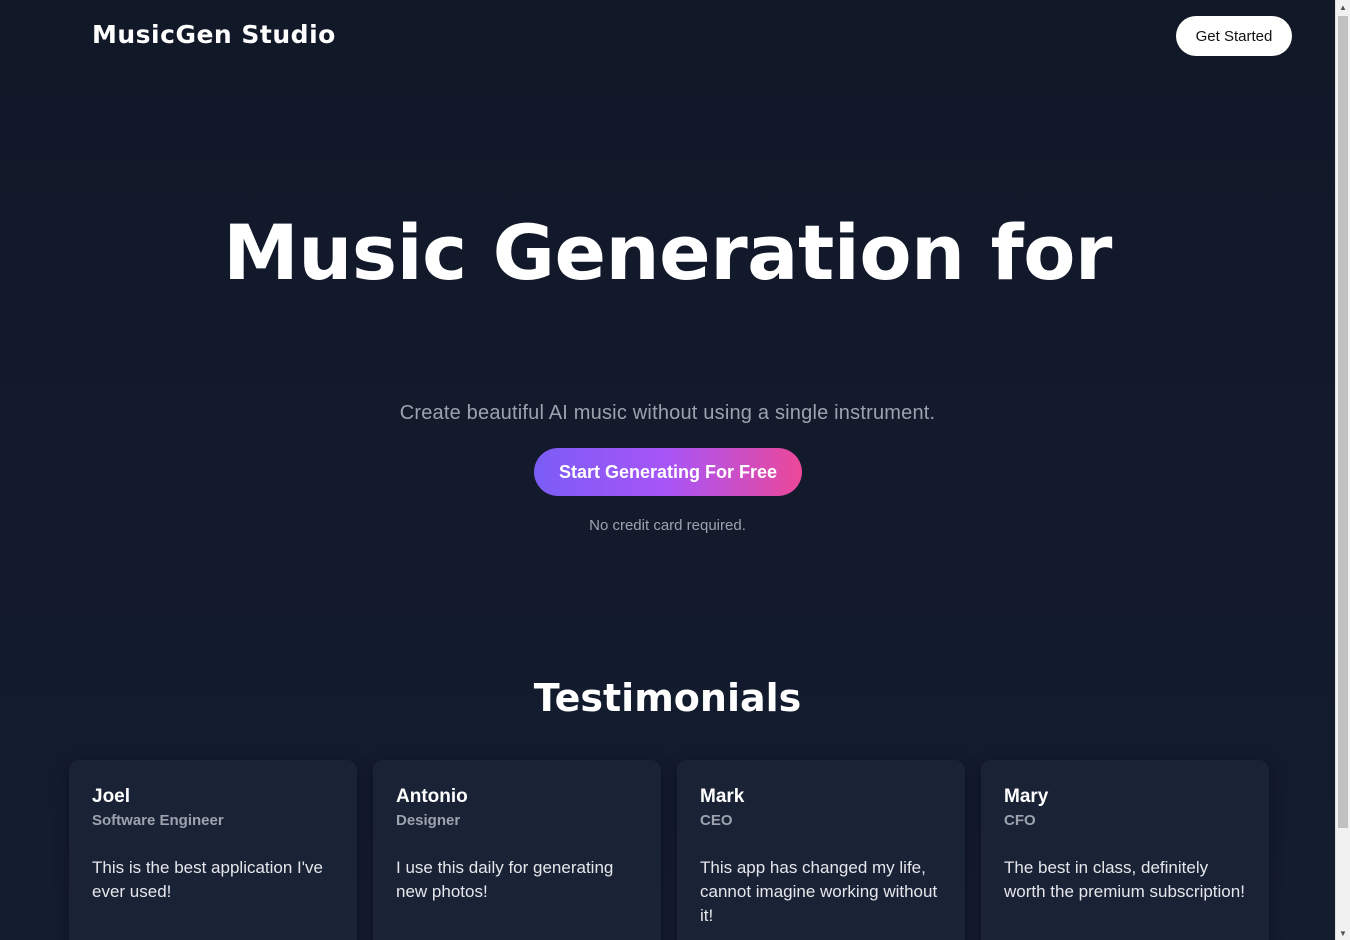 Image resolution: width=1350 pixels, height=940 pixels. What do you see at coordinates (667, 252) in the screenshot?
I see `hero-title: Music Generation for` at bounding box center [667, 252].